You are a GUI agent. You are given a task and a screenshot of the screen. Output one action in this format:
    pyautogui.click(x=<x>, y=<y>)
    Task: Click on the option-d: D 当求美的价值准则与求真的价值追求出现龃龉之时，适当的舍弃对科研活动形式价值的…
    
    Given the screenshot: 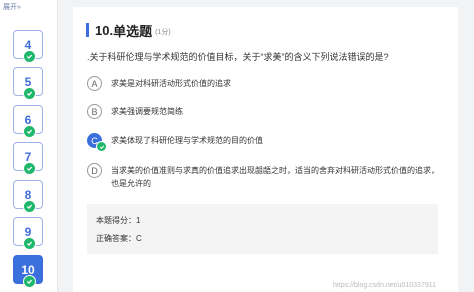 What is the action you would take?
    pyautogui.click(x=264, y=176)
    